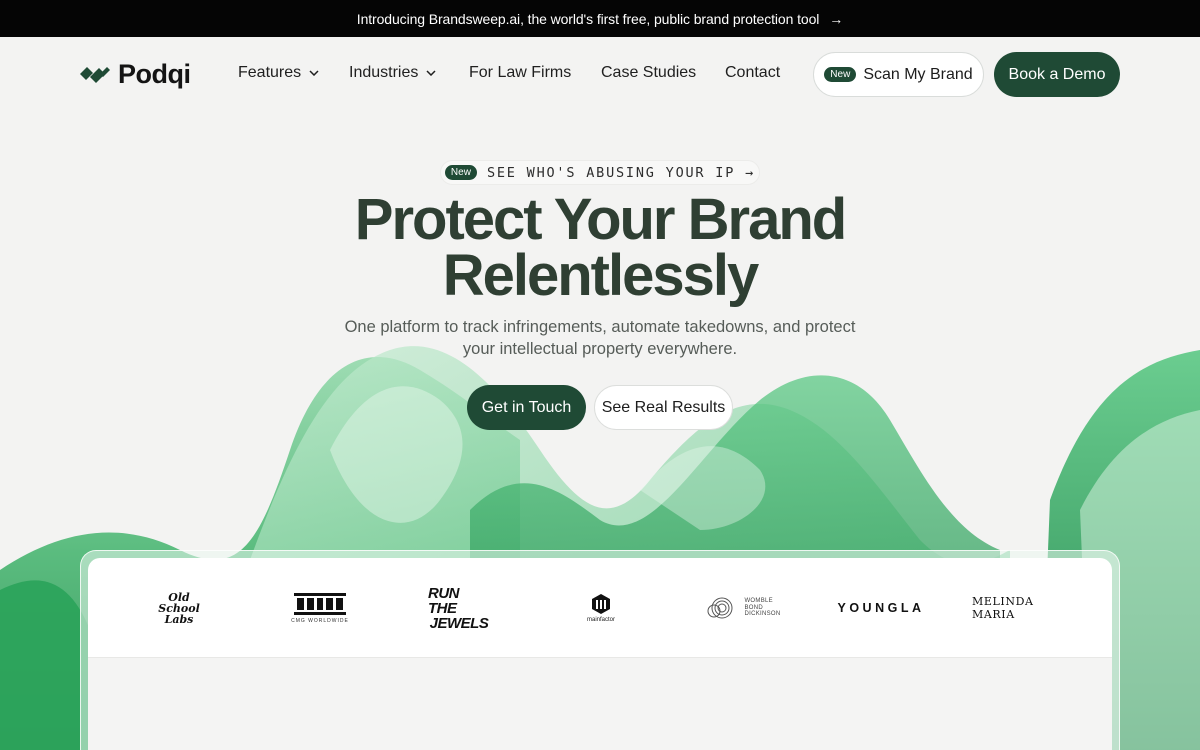 The image size is (1200, 750). What do you see at coordinates (320, 603) in the screenshot?
I see `cmg-logo-mark` at bounding box center [320, 603].